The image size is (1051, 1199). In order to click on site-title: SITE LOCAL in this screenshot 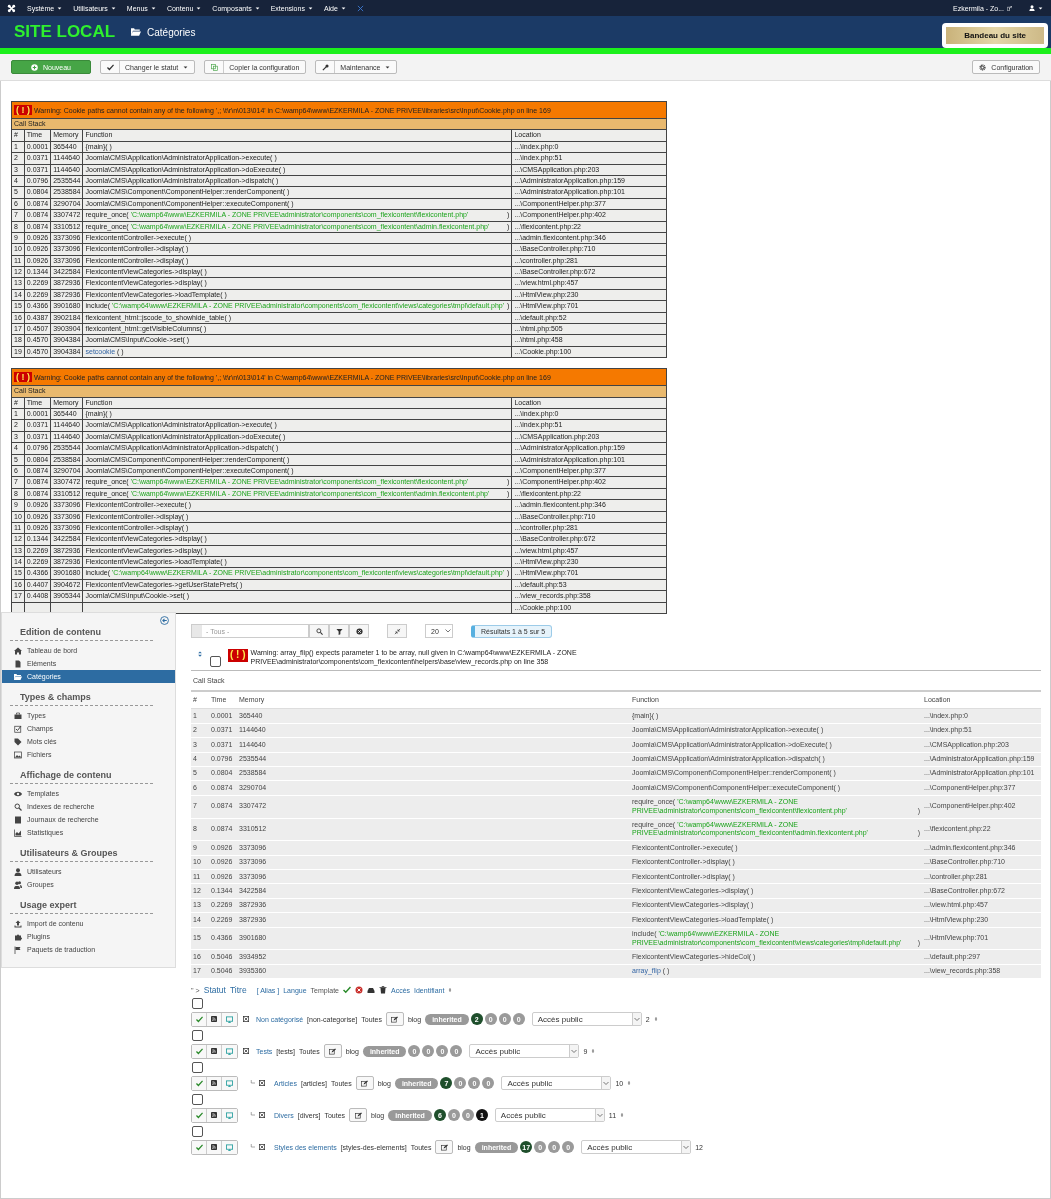, I will do `click(65, 32)`.